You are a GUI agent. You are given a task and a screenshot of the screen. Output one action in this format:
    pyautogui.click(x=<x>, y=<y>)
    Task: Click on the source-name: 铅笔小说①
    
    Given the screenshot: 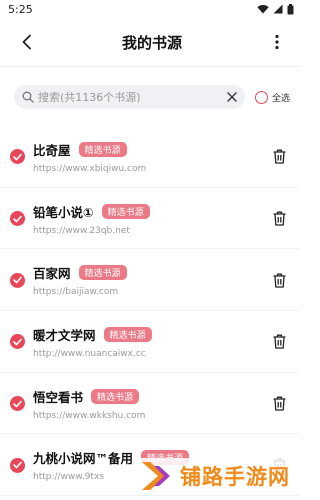 What is the action you would take?
    pyautogui.click(x=63, y=212)
    